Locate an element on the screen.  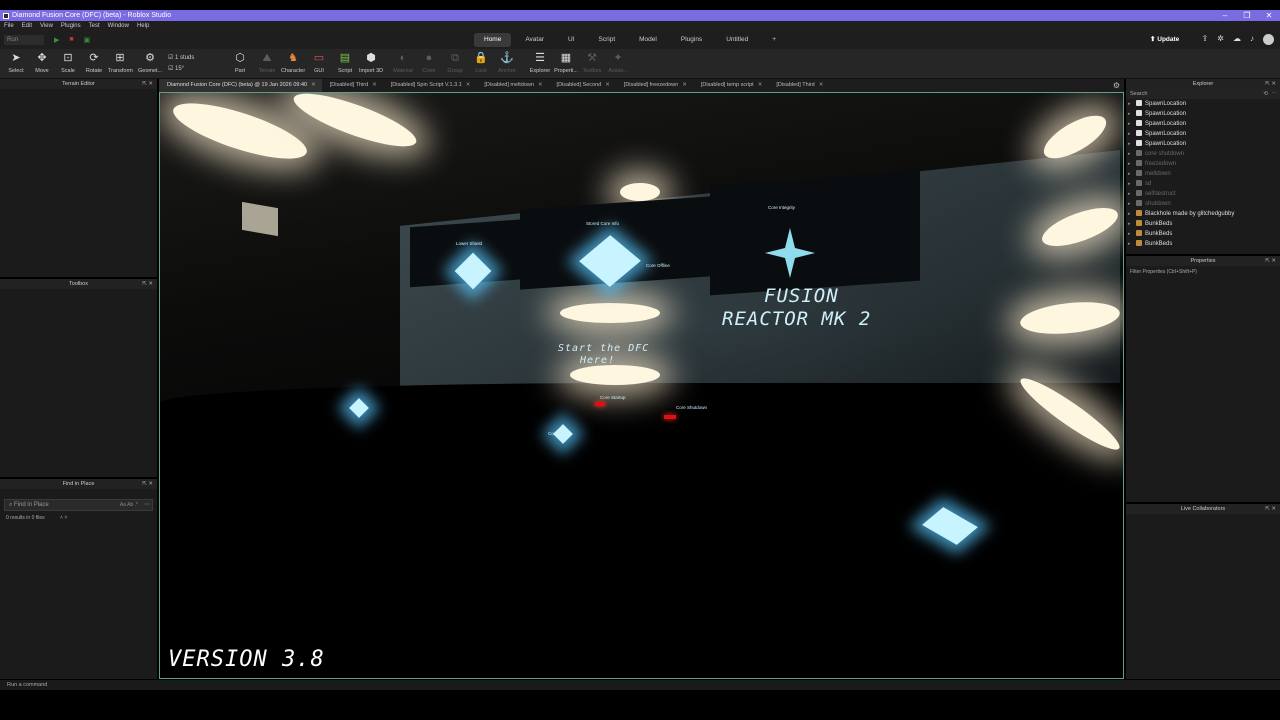
startup-button is located at coordinates (600, 404).